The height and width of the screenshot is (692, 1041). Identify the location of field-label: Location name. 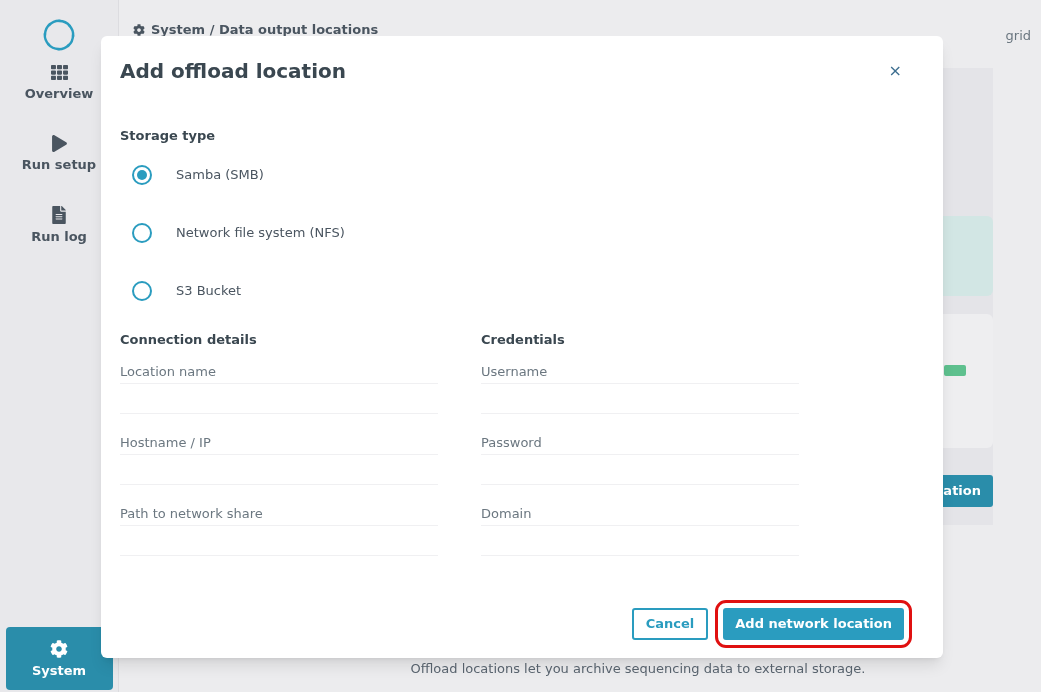
(168, 372).